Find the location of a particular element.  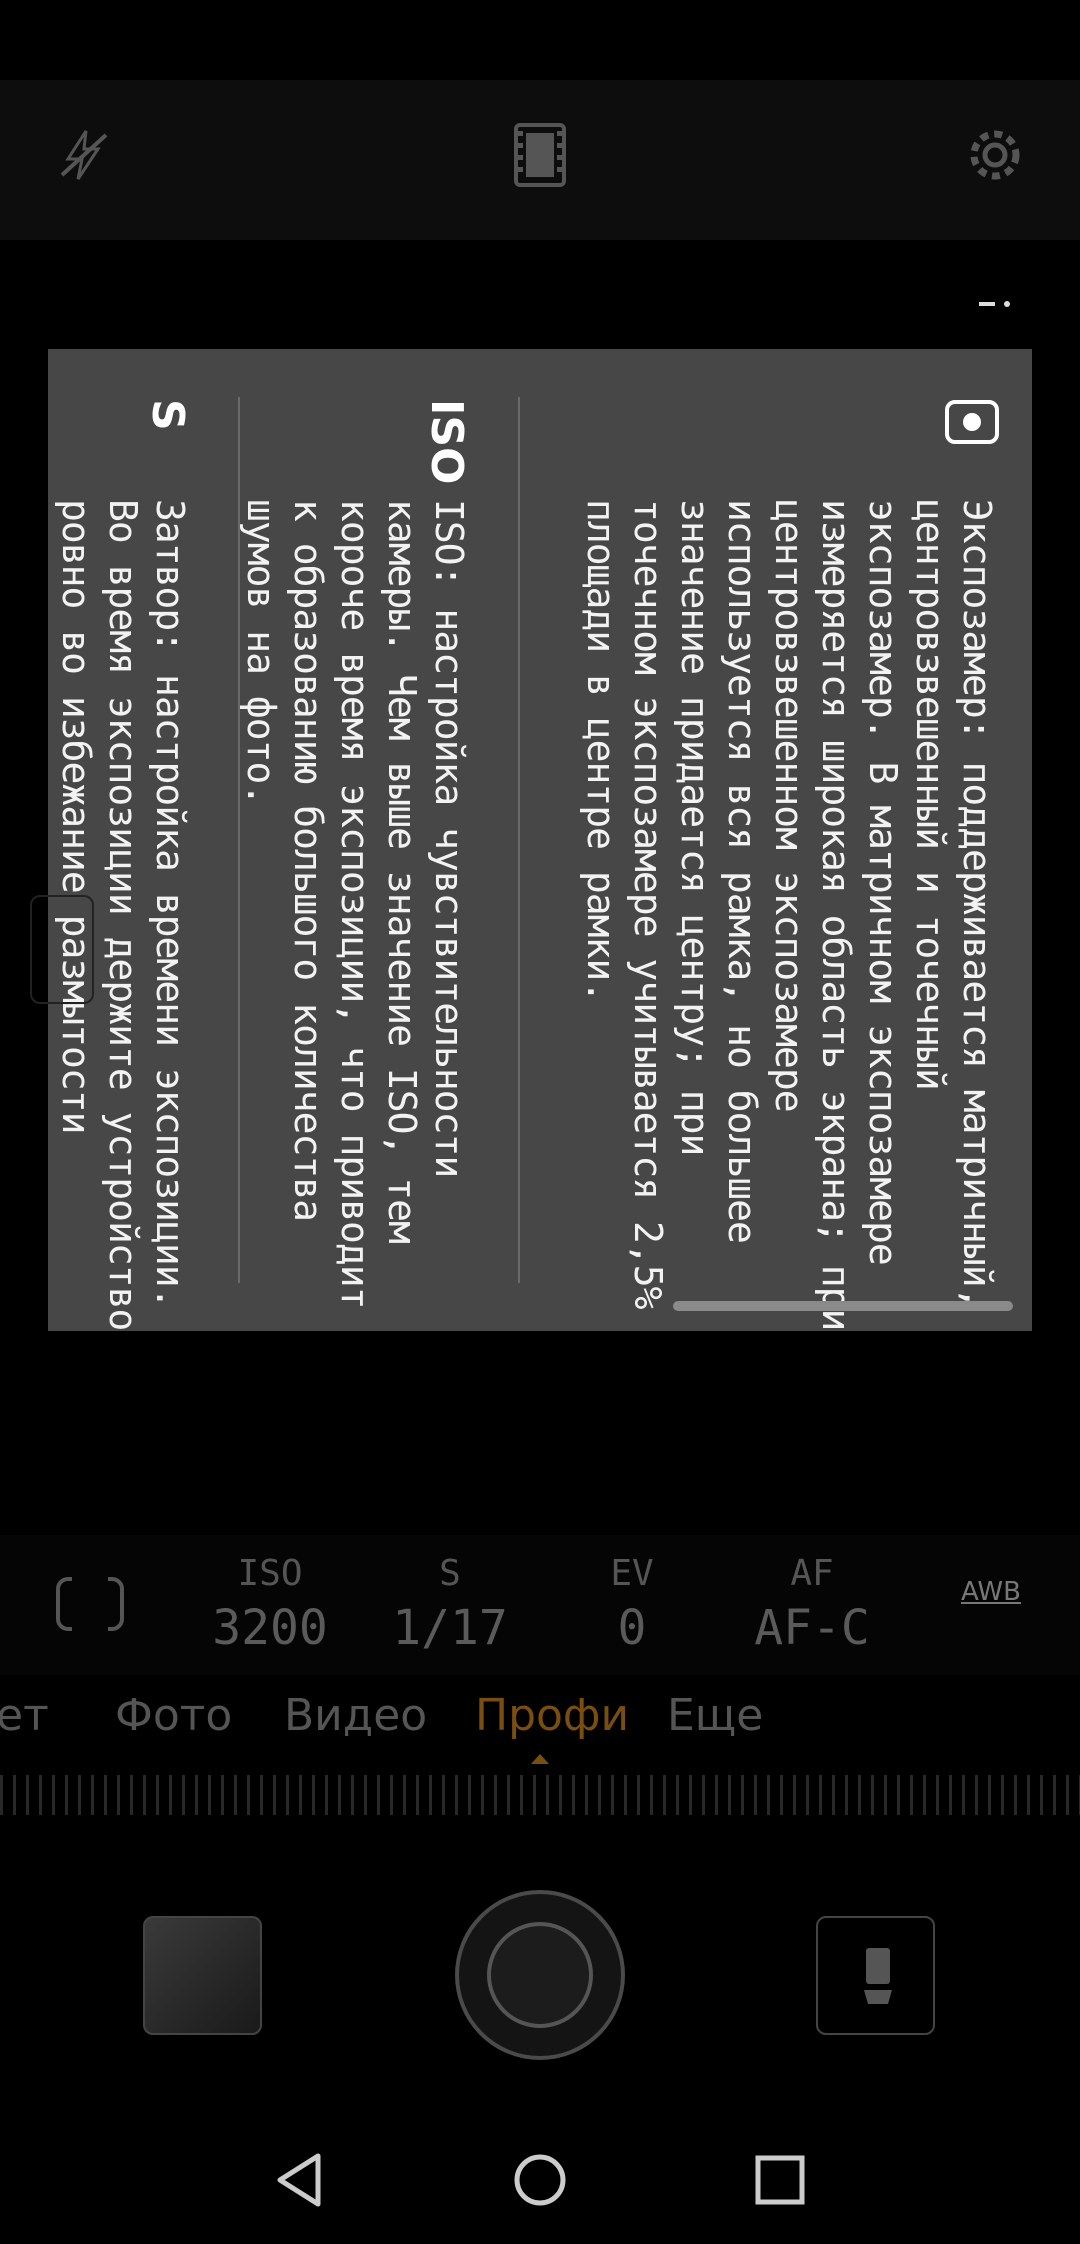

more-options-icon is located at coordinates (995, 304).